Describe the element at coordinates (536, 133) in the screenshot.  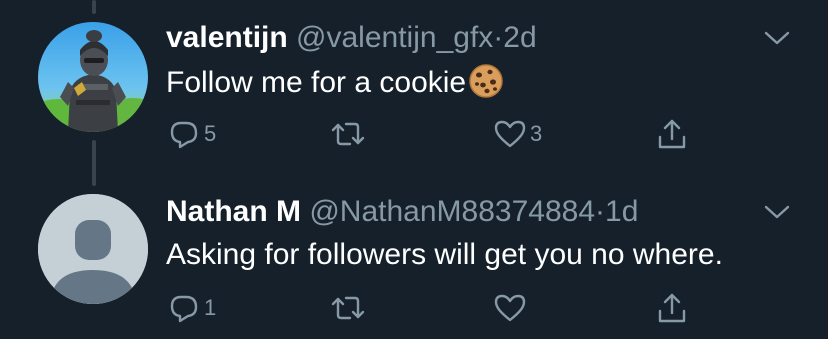
I see `like-count: 3` at that location.